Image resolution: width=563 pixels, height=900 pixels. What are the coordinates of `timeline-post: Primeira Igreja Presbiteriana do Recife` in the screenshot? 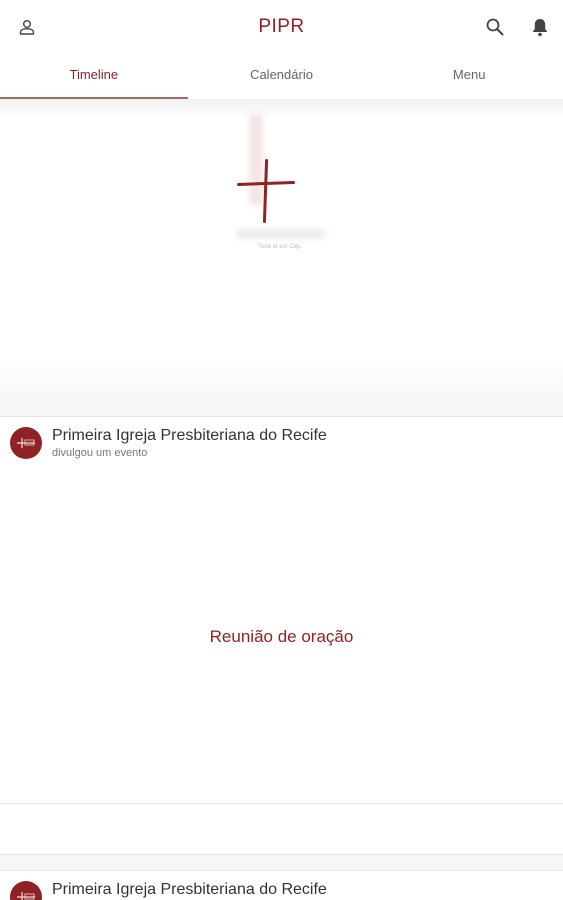 It's located at (281, 885).